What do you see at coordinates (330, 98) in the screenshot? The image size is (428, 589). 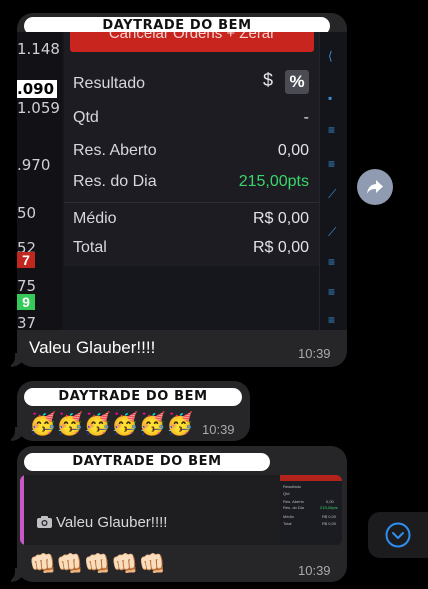 I see `toolbar-icon: ▪` at bounding box center [330, 98].